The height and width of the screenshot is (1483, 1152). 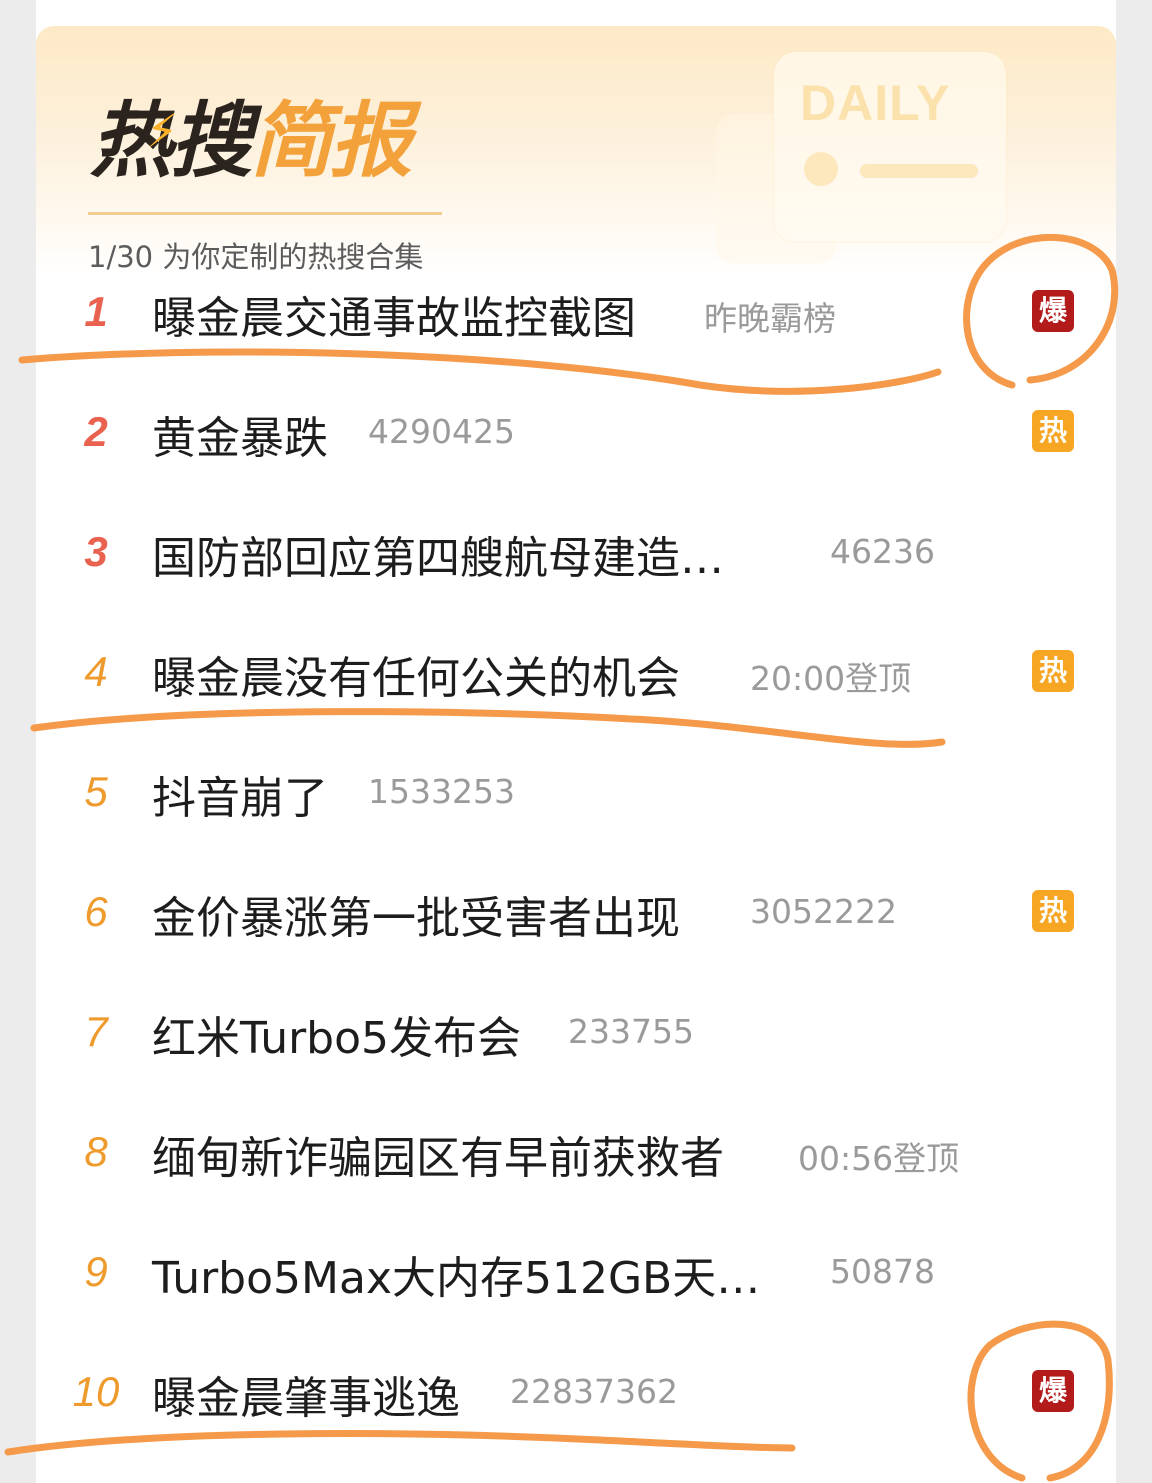 I want to click on list-item: 10 曝金晨肇事逃逸 22837362 爆, so click(x=576, y=1392).